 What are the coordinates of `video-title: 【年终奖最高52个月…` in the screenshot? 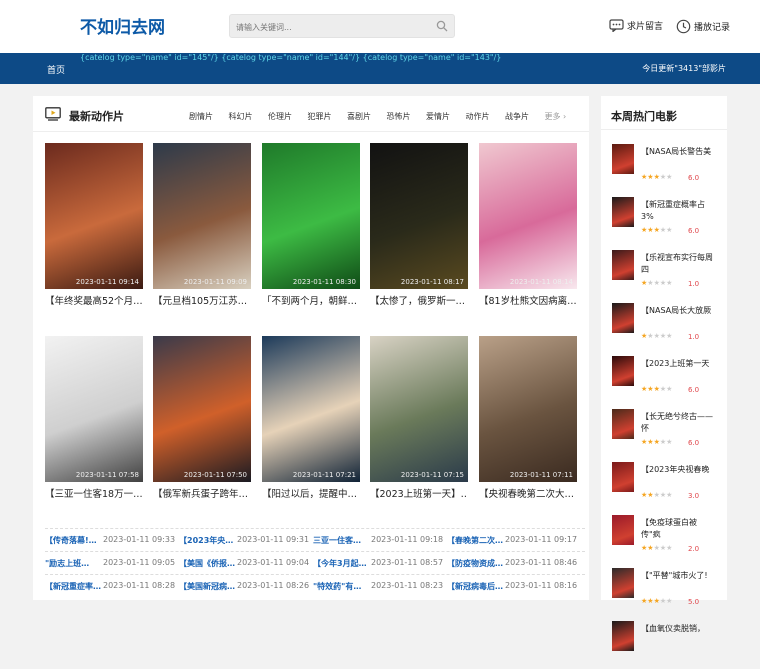 It's located at (94, 300).